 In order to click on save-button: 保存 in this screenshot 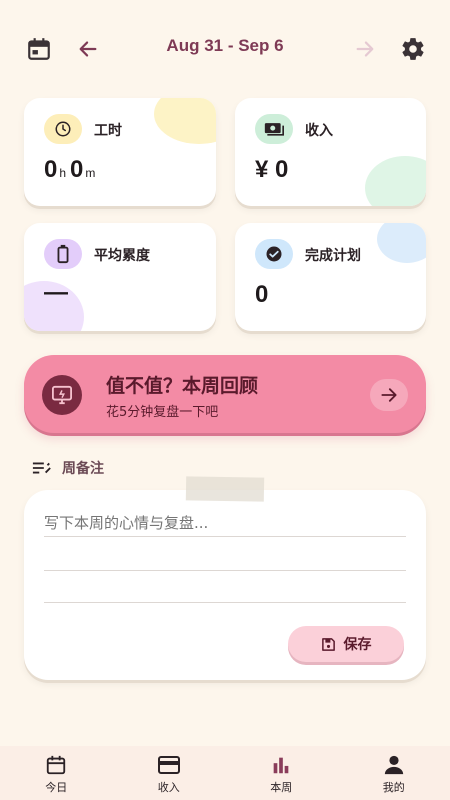, I will do `click(346, 644)`.